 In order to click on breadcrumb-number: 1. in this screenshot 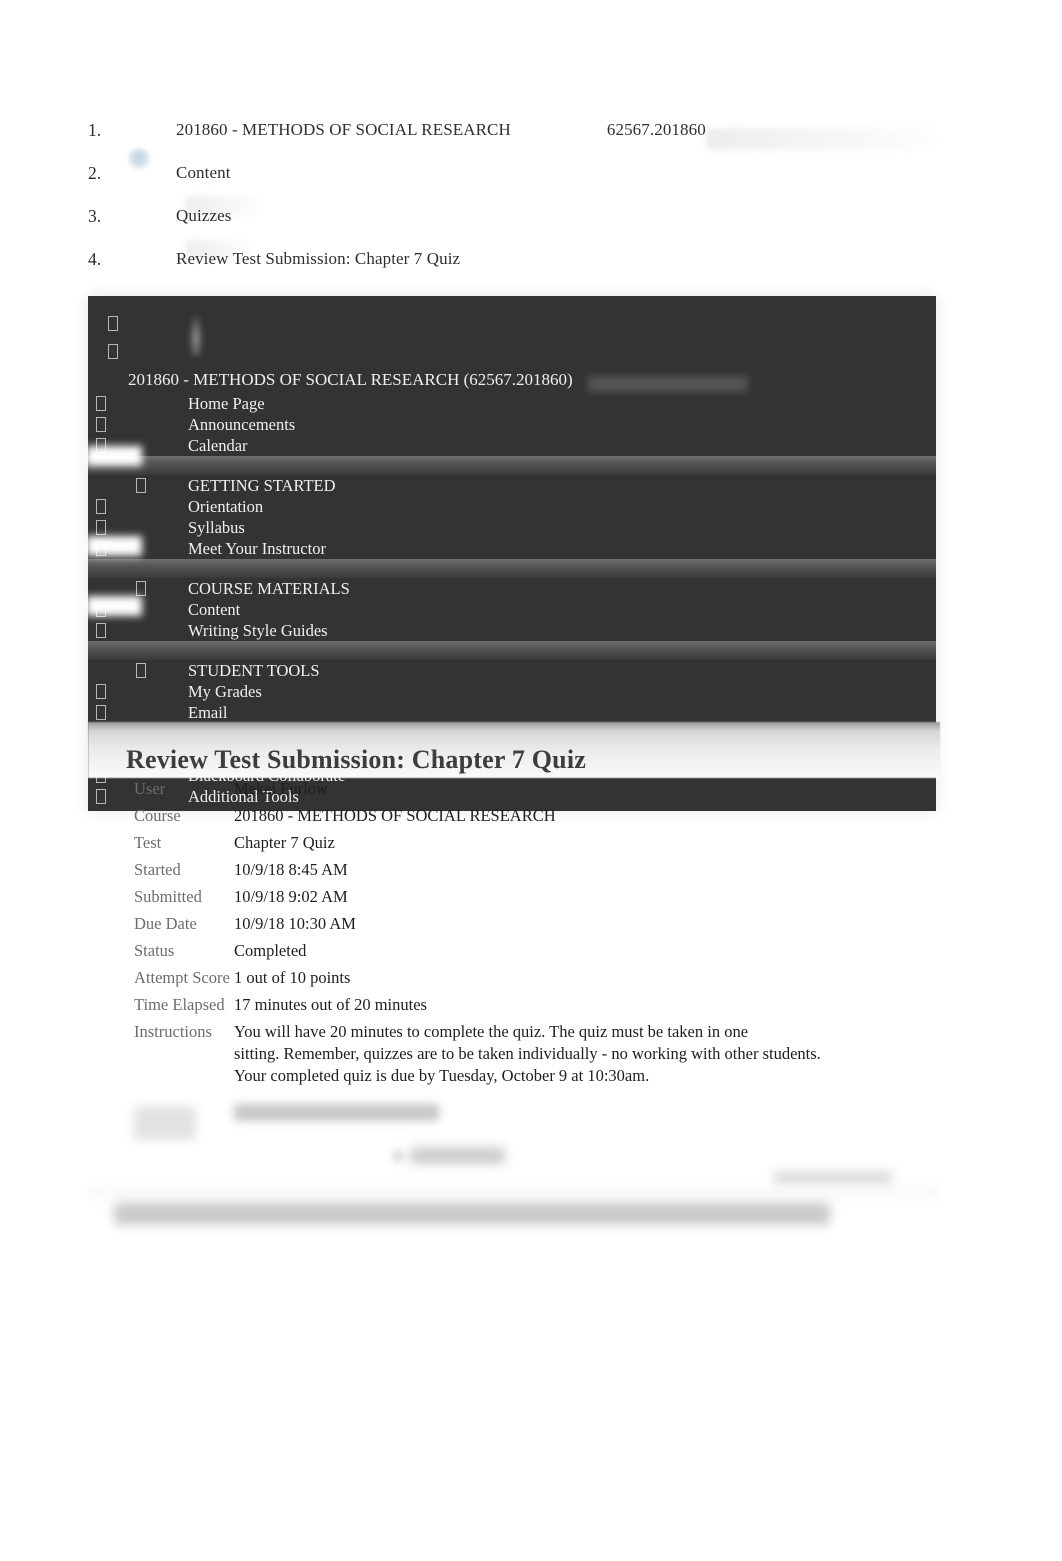, I will do `click(95, 130)`.